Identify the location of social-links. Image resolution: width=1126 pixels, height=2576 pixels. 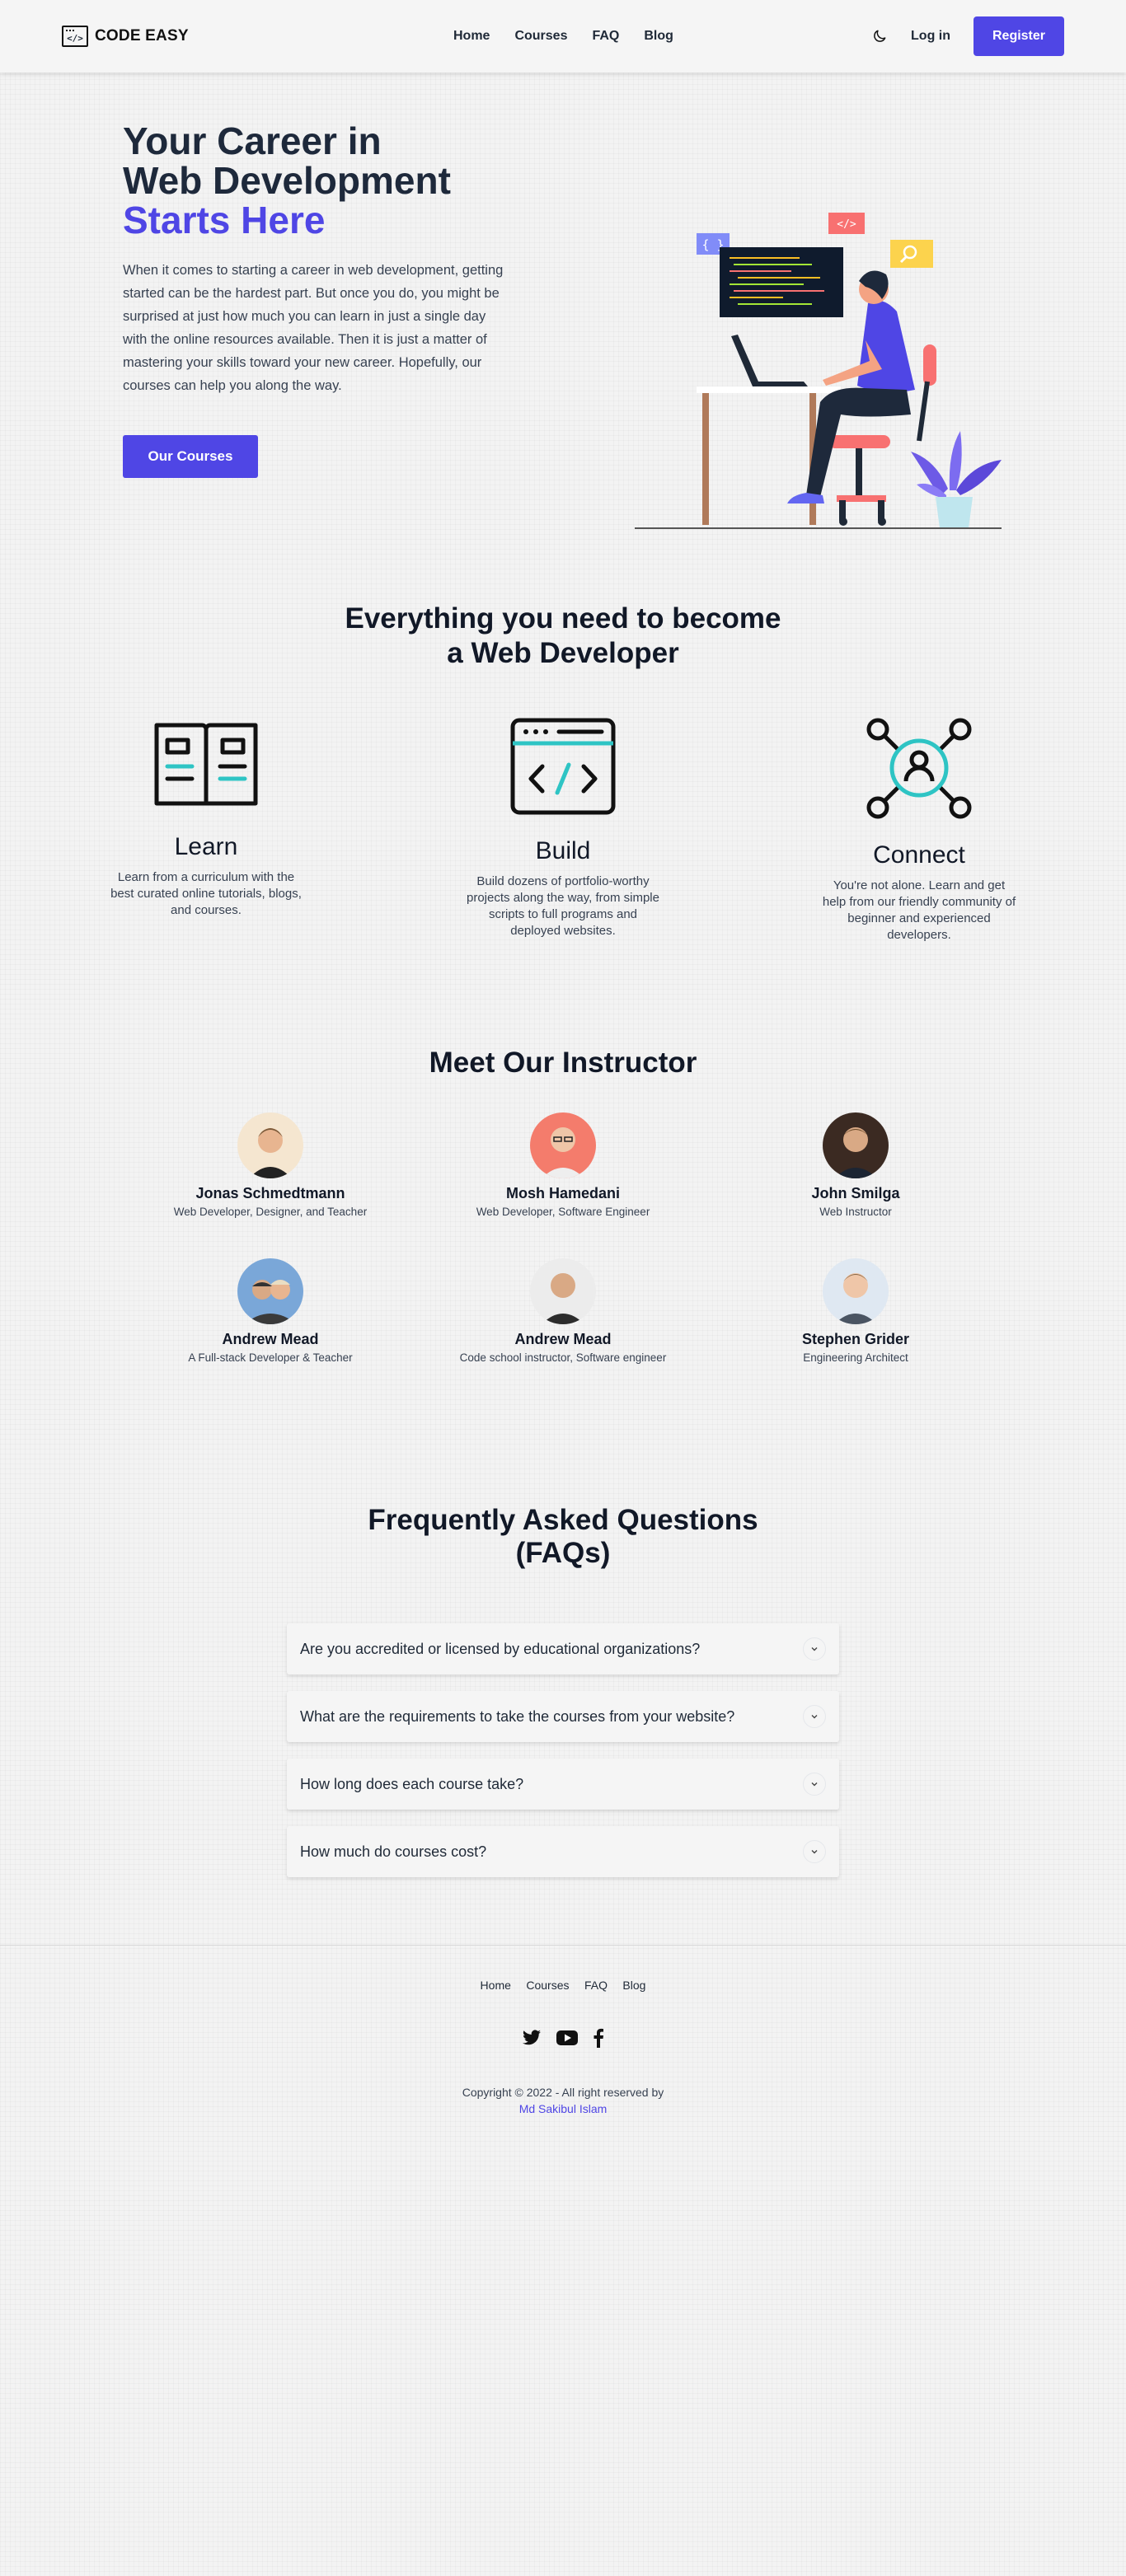
(563, 2038).